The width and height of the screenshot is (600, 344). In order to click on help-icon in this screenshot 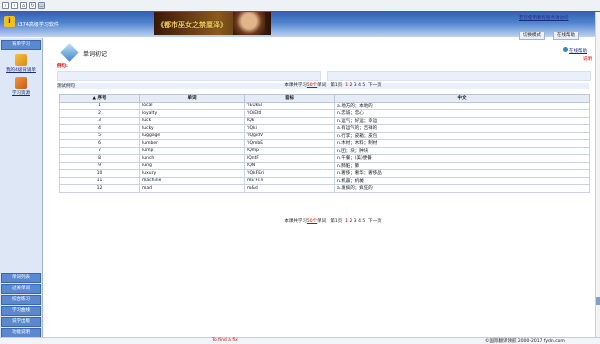, I will do `click(565, 49)`.